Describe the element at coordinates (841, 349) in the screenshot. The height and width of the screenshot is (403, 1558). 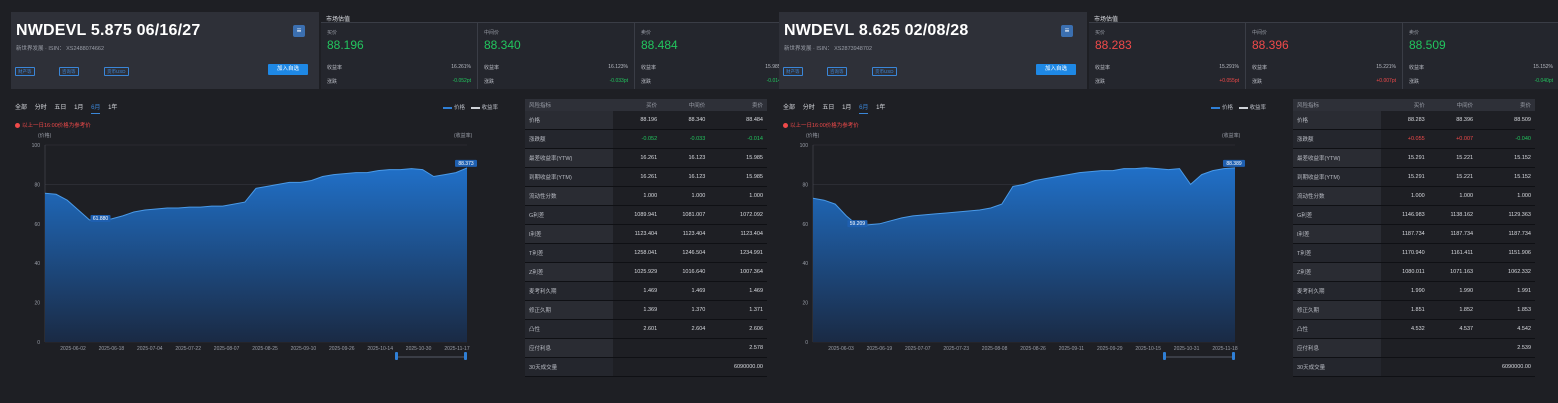
I see `x-tick-label: 2025-06-03` at that location.